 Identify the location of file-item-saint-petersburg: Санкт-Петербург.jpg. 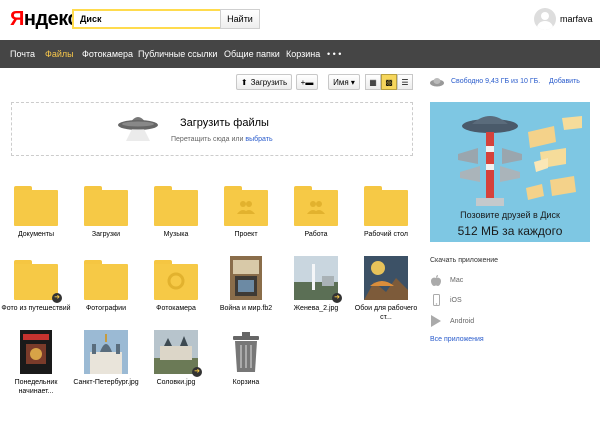
(106, 358).